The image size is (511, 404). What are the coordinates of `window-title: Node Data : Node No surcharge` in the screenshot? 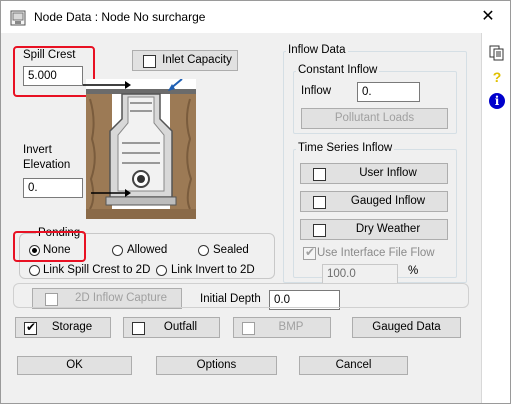 It's located at (120, 17).